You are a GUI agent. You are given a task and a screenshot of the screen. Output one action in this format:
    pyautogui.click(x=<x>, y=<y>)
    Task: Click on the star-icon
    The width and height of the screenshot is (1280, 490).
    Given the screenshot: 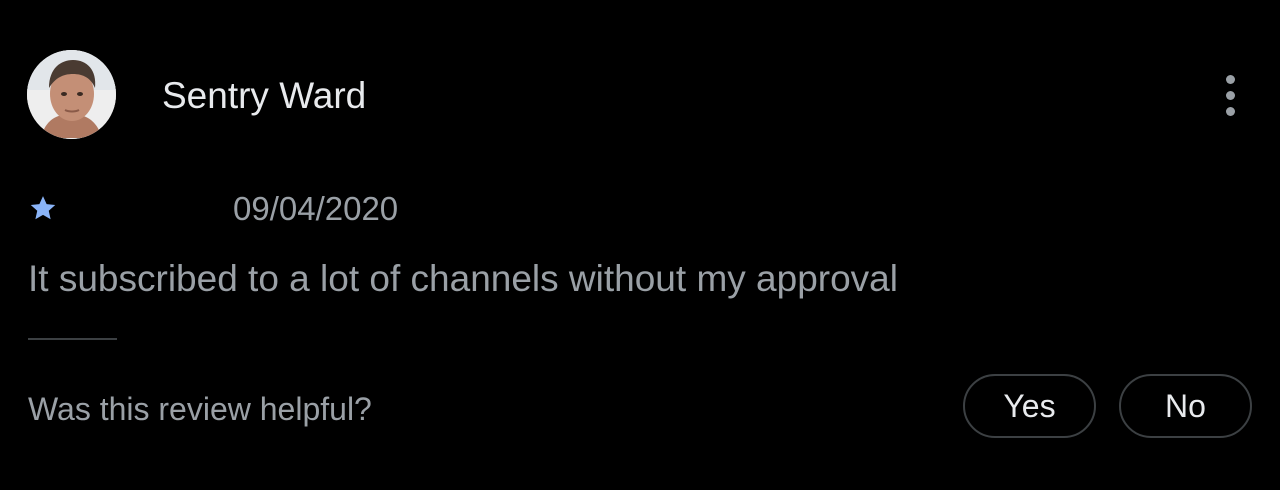 What is the action you would take?
    pyautogui.click(x=43, y=208)
    